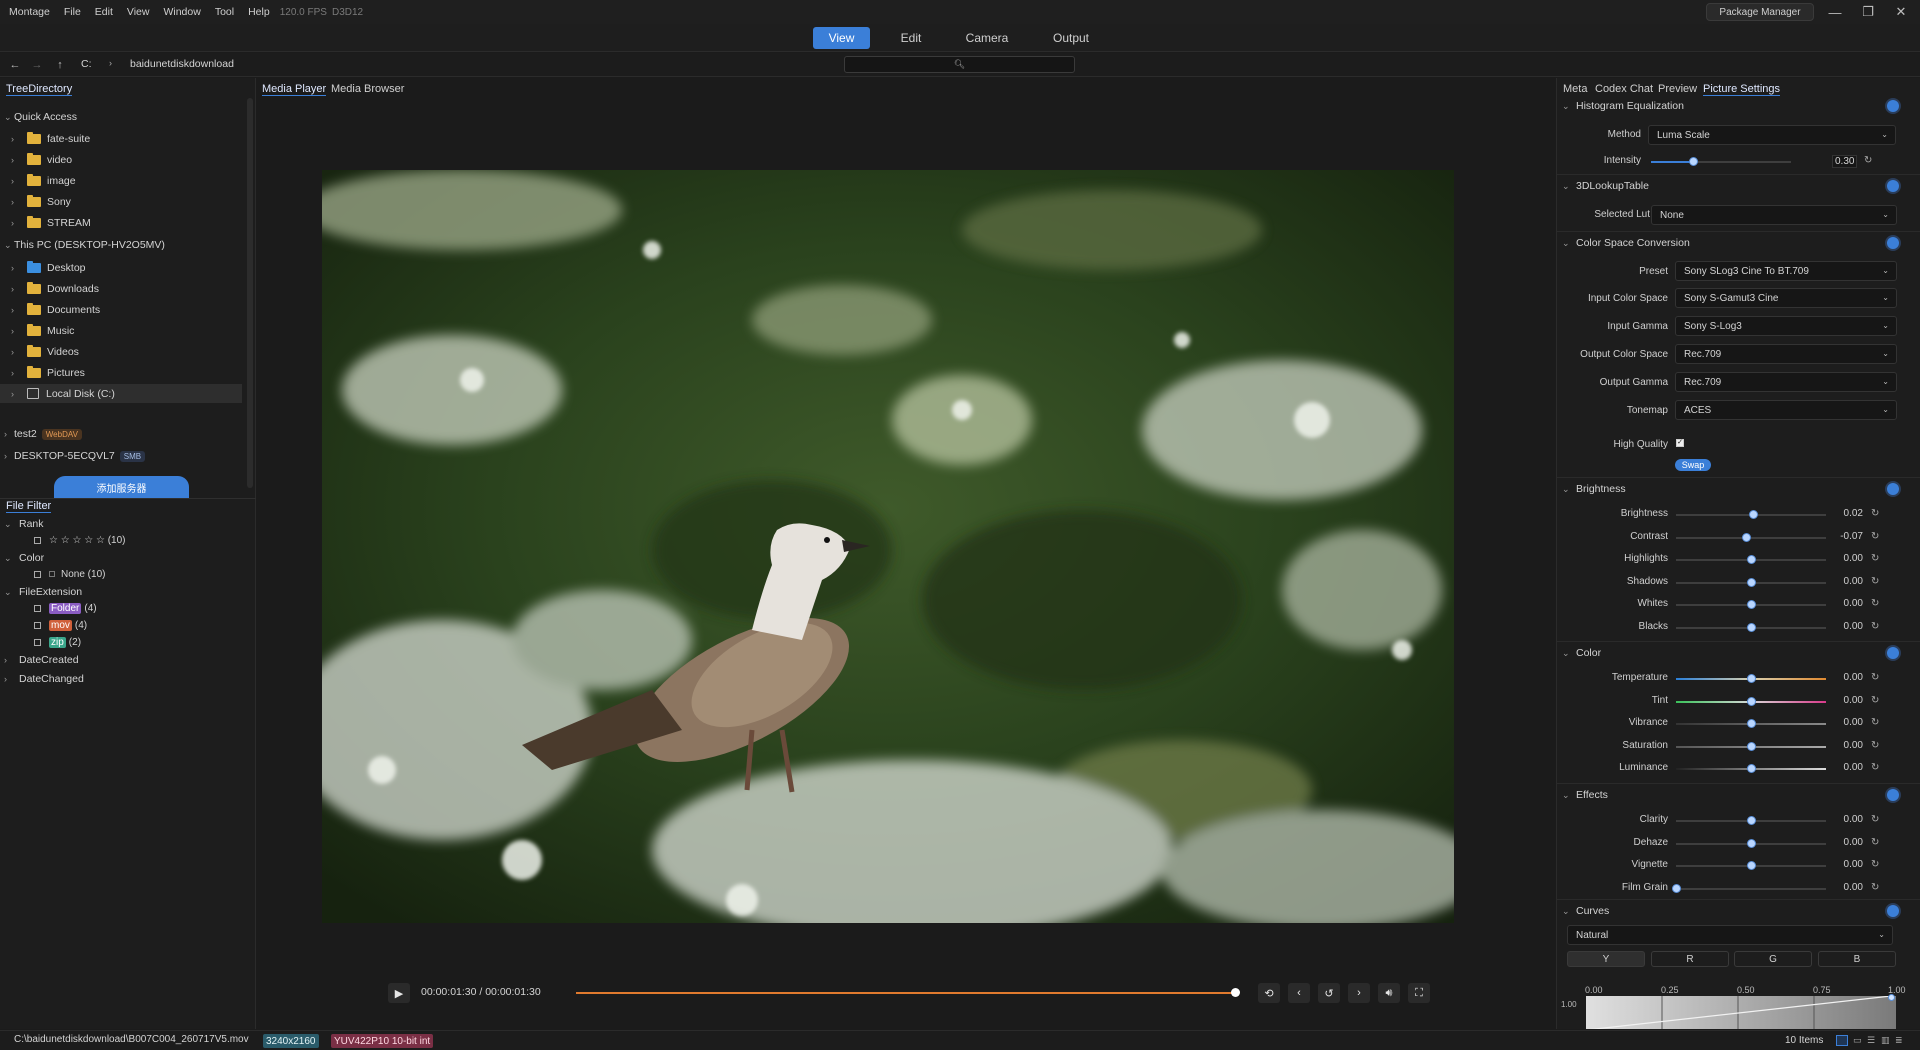  What do you see at coordinates (1690, 959) in the screenshot?
I see `curve-channel-r: R` at bounding box center [1690, 959].